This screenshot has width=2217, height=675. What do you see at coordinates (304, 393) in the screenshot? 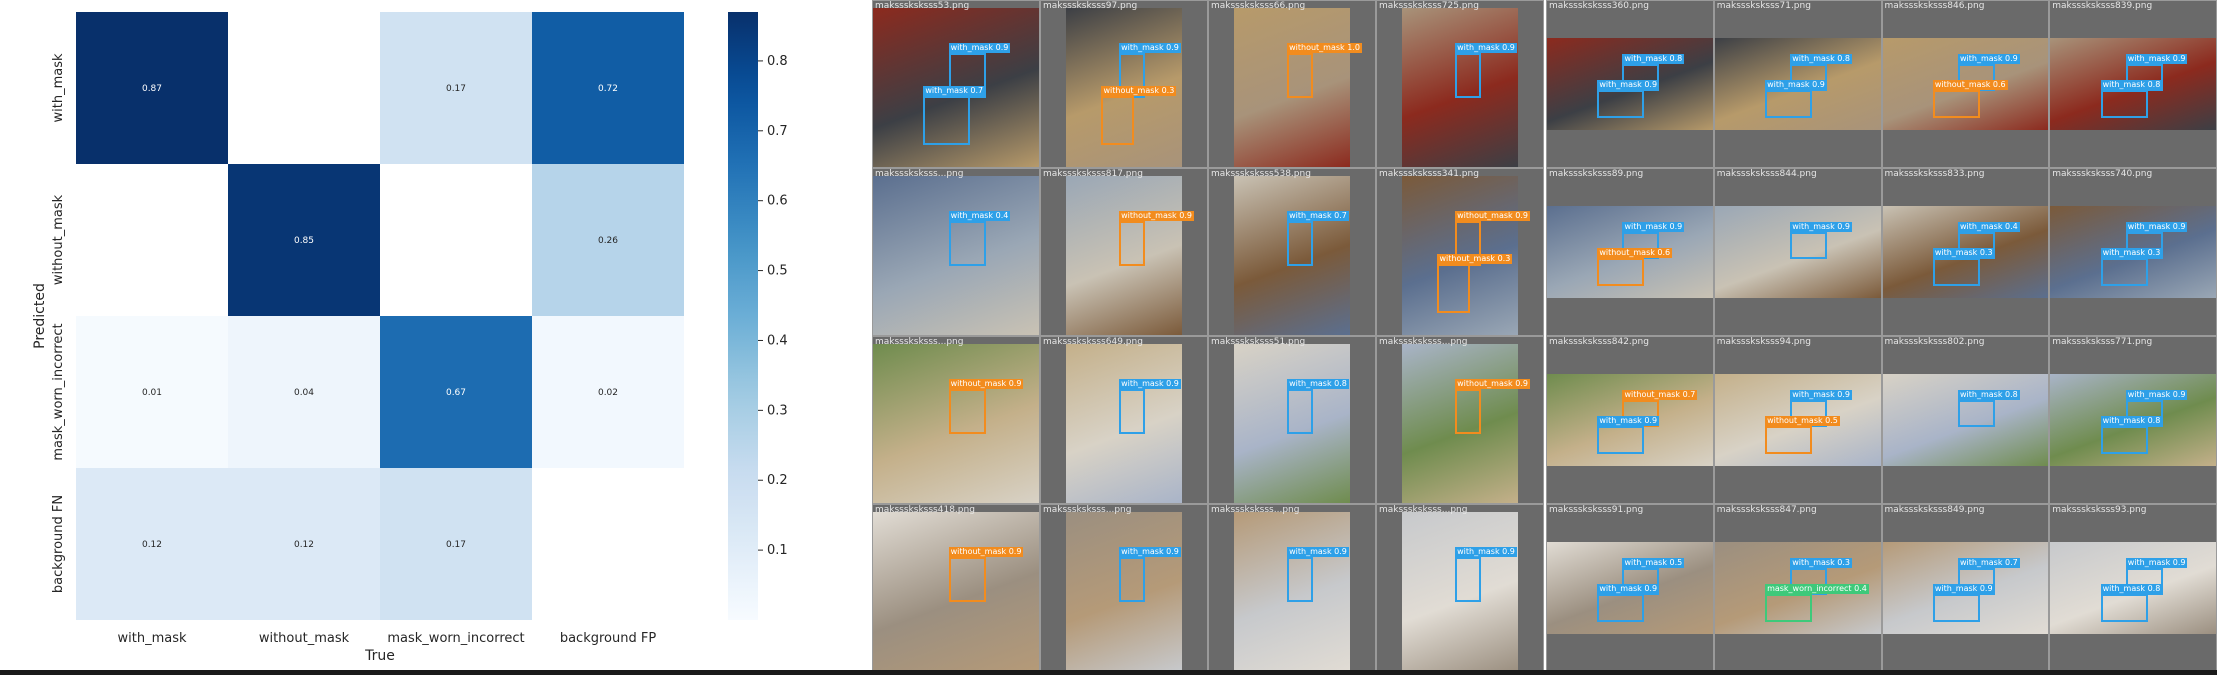
I see `cell-value-label: 0.04` at bounding box center [304, 393].